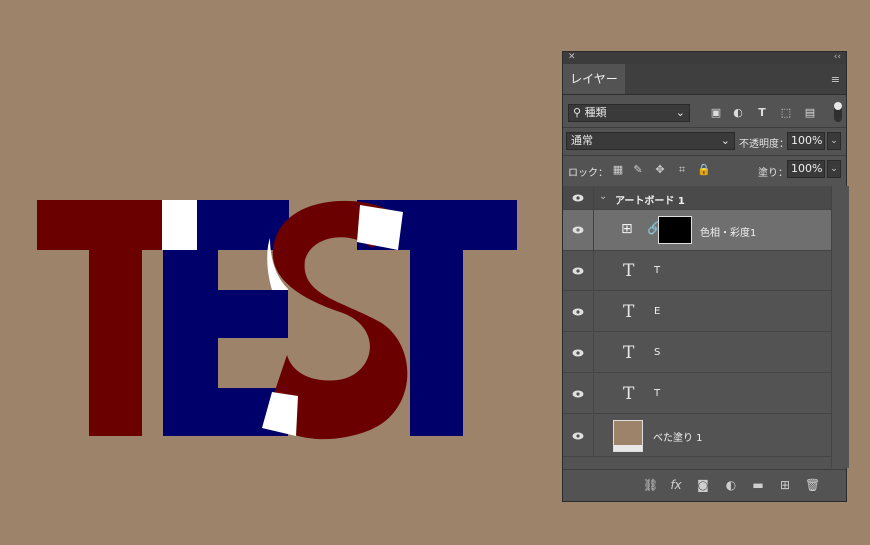  I want to click on link-icon: ⛓, so click(650, 485).